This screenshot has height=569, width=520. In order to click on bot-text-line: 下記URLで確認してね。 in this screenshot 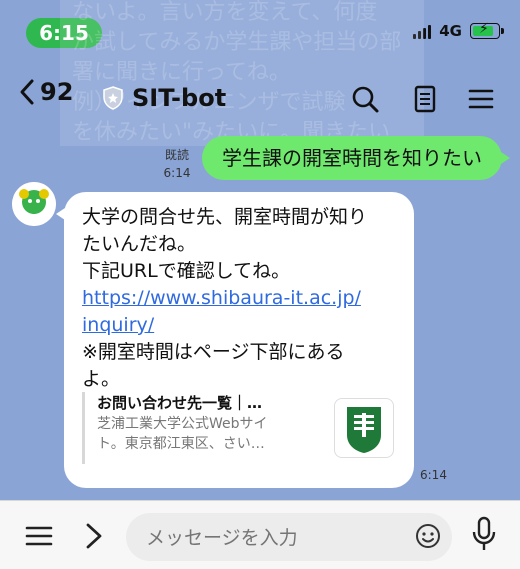, I will do `click(186, 271)`.